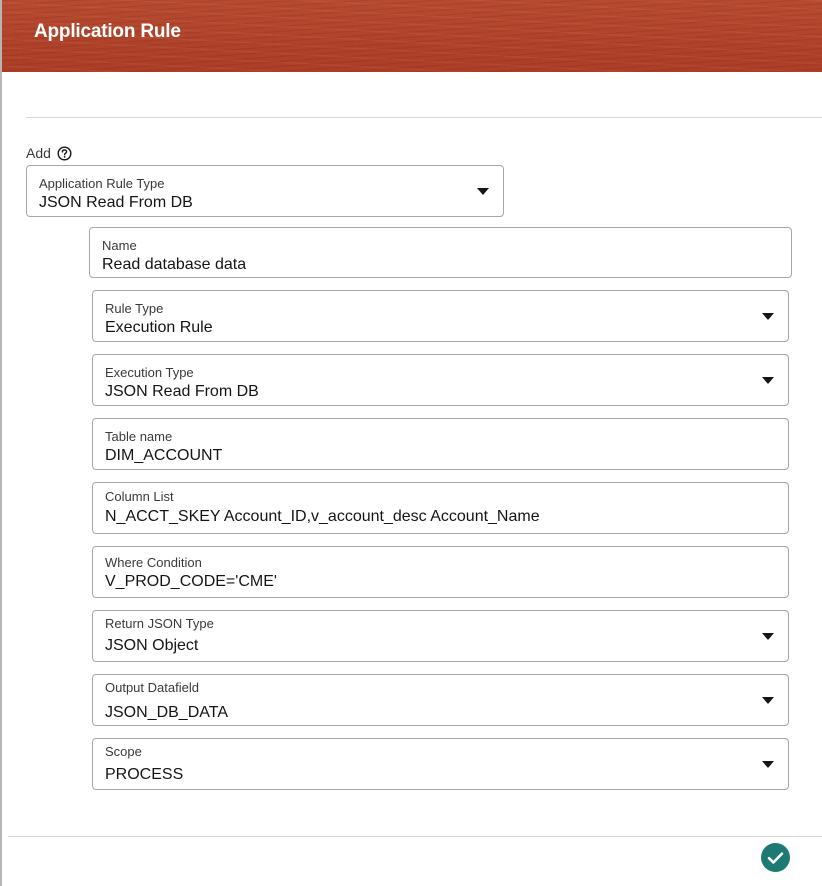 The image size is (822, 886). Describe the element at coordinates (159, 327) in the screenshot. I see `rule-type-value: Execution Rule` at that location.